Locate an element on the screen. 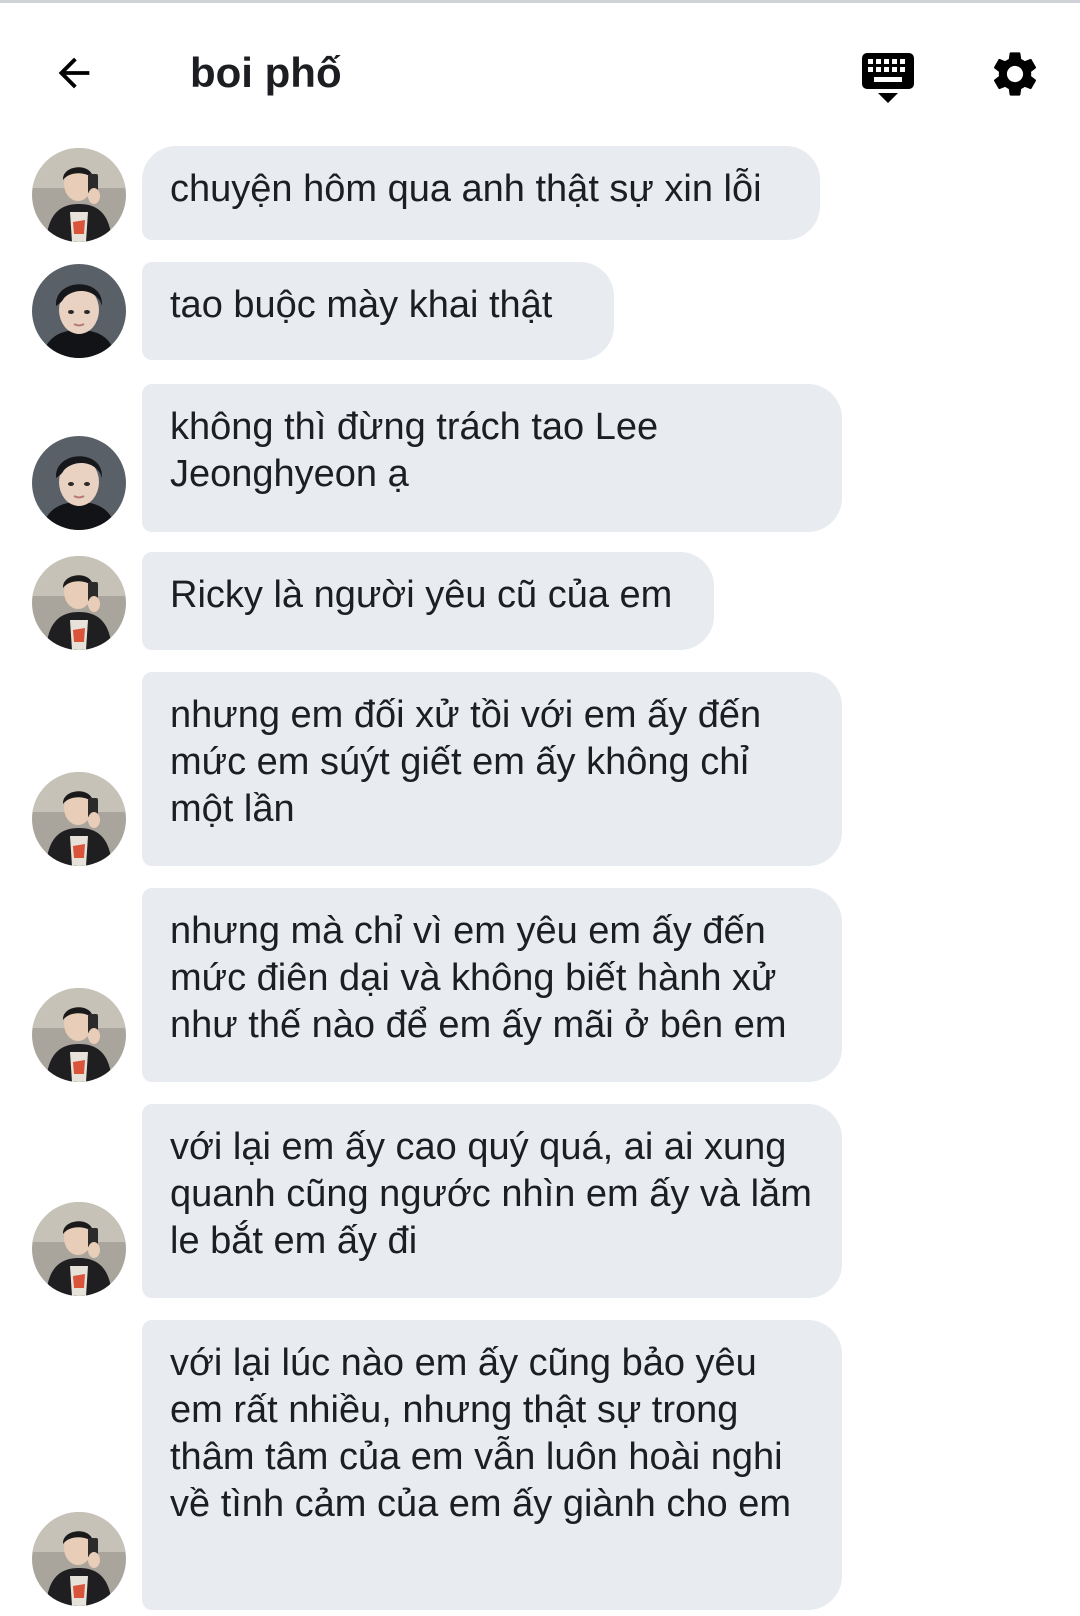 The image size is (1080, 1616). message-text: Ricky là người yêu cũ của em is located at coordinates (421, 595).